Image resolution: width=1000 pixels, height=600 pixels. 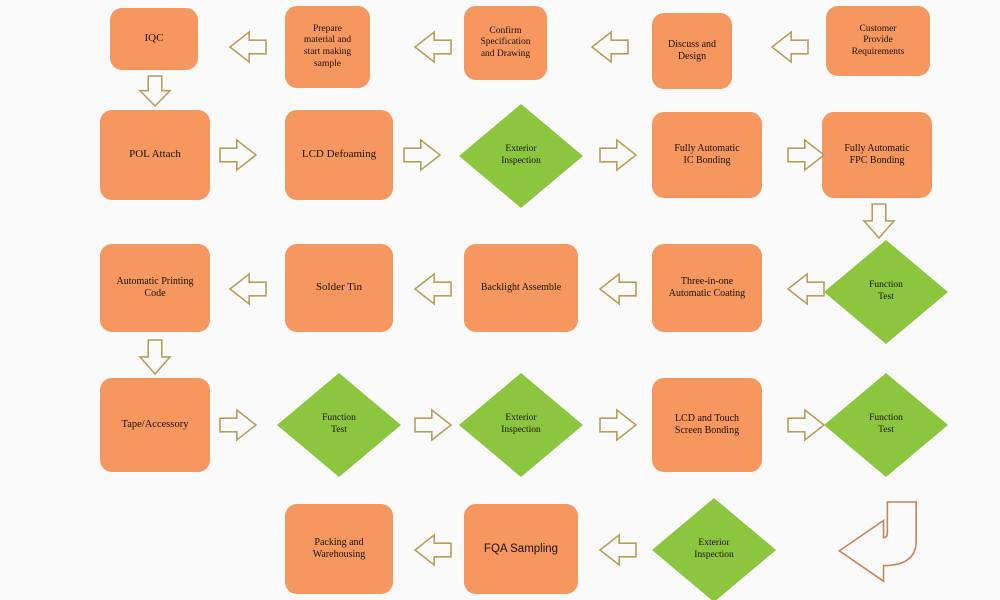 I want to click on node-discuss_and_design: Discuss and Design, so click(x=692, y=51).